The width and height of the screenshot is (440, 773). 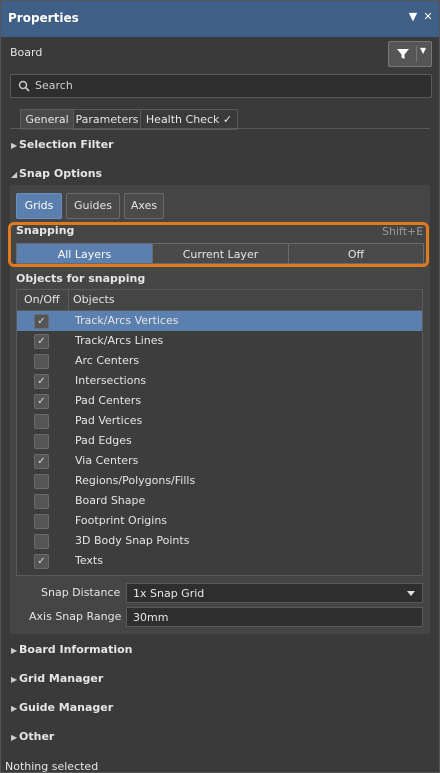 What do you see at coordinates (107, 360) in the screenshot?
I see `object-label: Arc Centers` at bounding box center [107, 360].